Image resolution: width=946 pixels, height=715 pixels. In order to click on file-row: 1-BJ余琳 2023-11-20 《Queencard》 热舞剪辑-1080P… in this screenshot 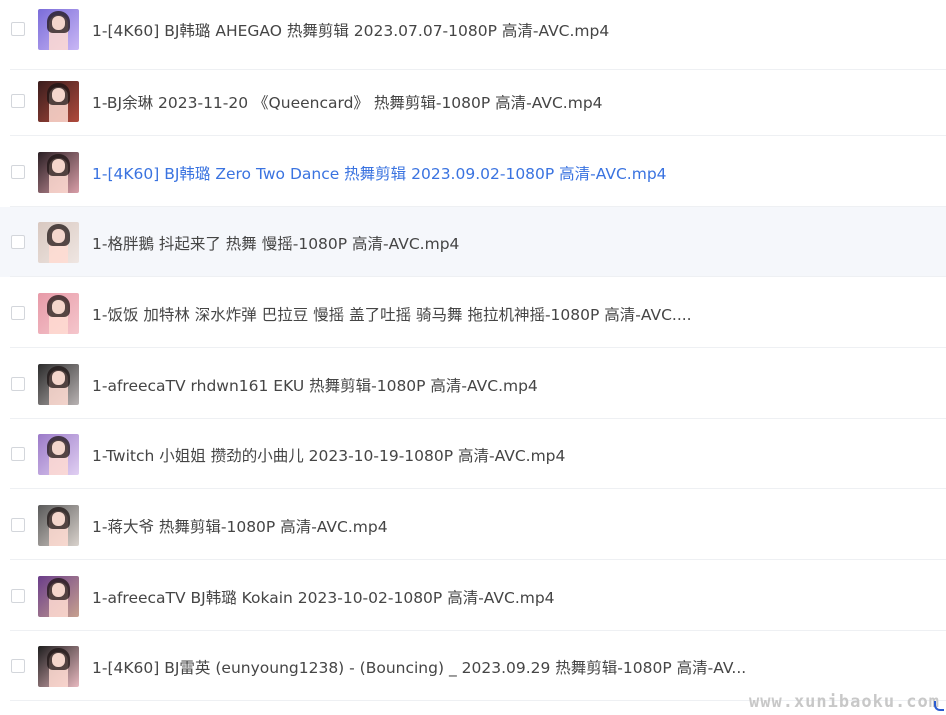, I will do `click(473, 101)`.